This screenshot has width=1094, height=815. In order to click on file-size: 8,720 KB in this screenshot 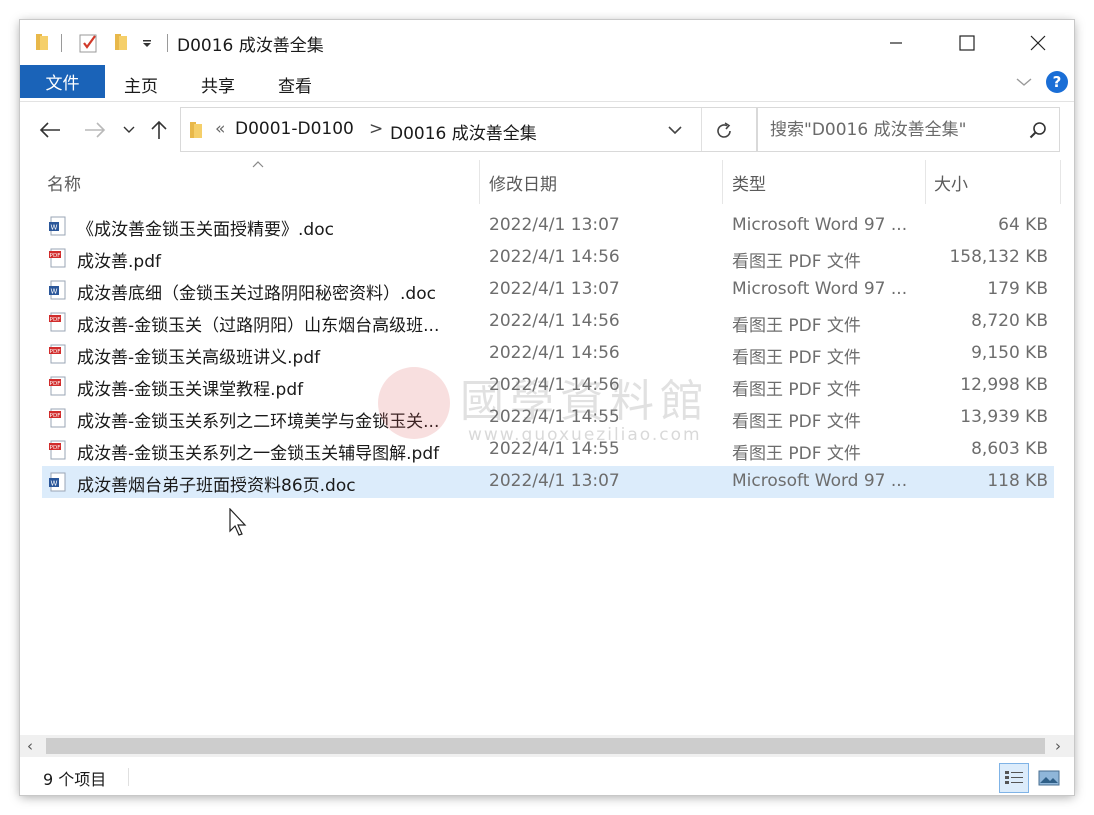, I will do `click(1009, 321)`.